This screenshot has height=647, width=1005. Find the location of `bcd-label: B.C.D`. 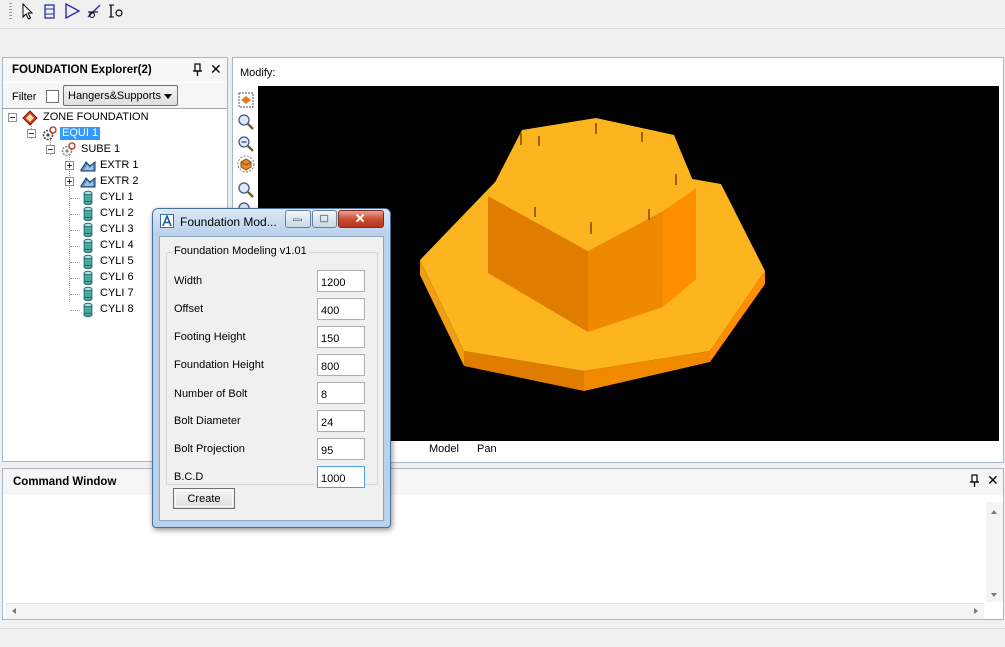

bcd-label: B.C.D is located at coordinates (189, 477).